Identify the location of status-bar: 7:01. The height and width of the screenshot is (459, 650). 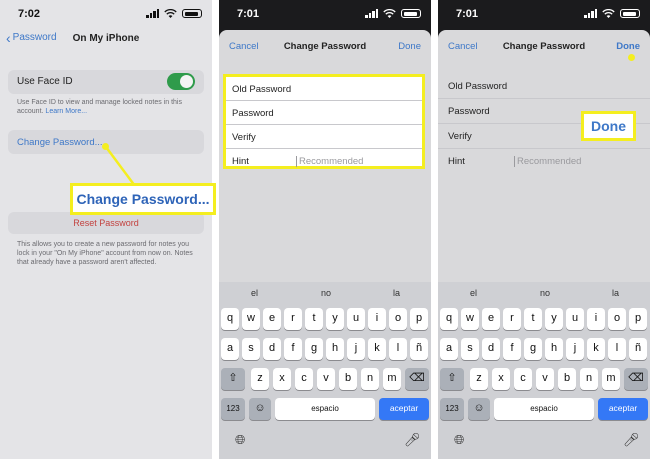
(325, 15).